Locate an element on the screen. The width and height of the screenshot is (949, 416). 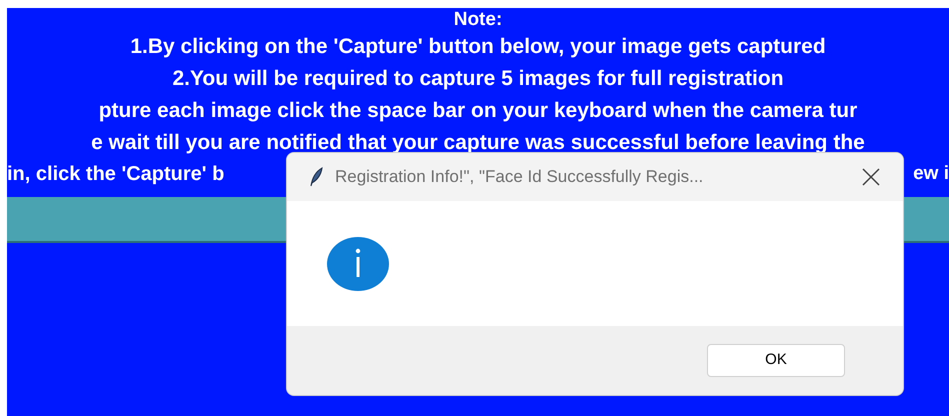
note-line: in, click the 'Capture' b is located at coordinates (115, 174).